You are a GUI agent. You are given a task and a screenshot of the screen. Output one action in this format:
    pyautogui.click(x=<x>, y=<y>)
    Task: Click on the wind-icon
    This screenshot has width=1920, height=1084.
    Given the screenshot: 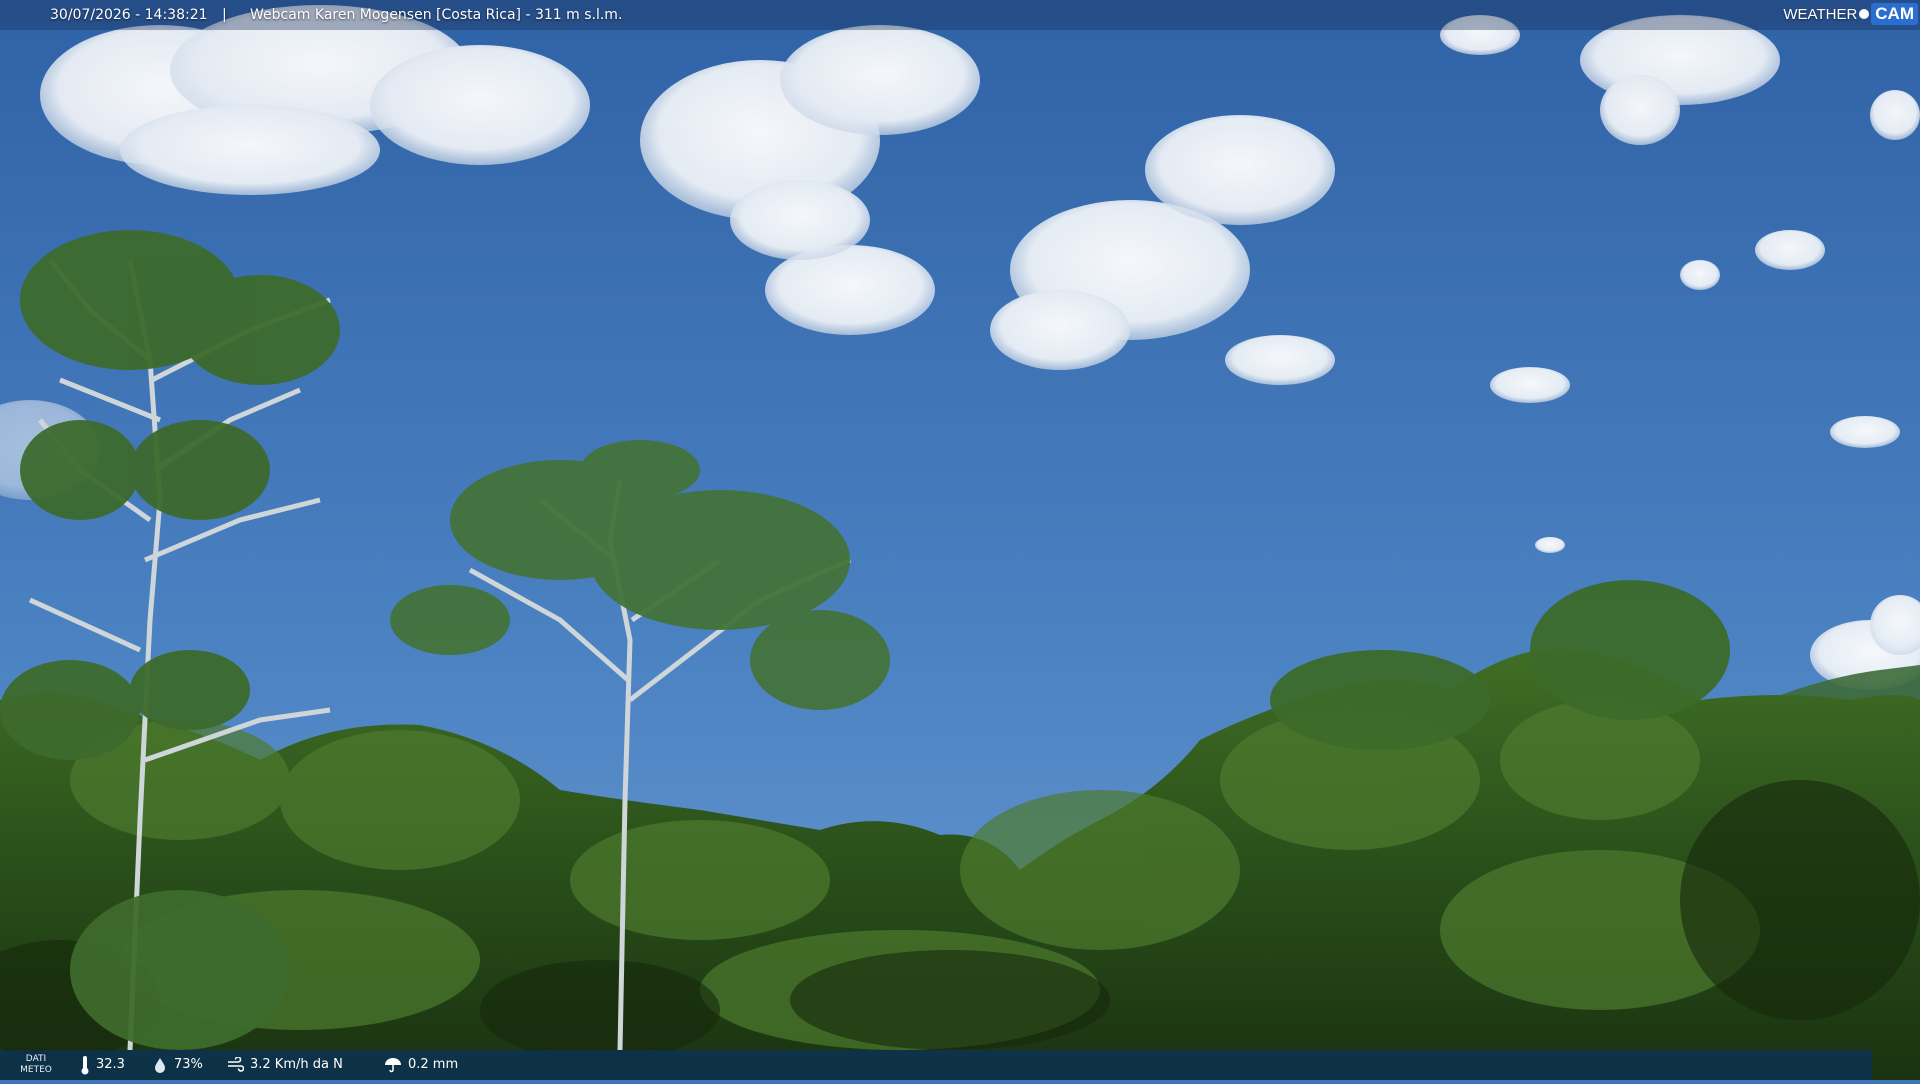 What is the action you would take?
    pyautogui.click(x=236, y=1064)
    